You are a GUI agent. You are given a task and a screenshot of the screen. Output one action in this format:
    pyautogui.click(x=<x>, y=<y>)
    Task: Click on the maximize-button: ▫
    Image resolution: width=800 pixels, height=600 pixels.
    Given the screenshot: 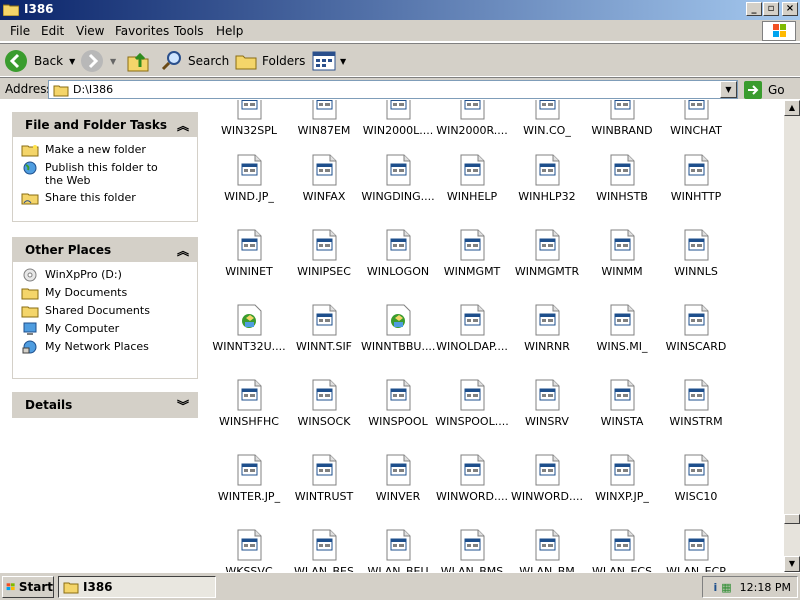 What is the action you would take?
    pyautogui.click(x=771, y=9)
    